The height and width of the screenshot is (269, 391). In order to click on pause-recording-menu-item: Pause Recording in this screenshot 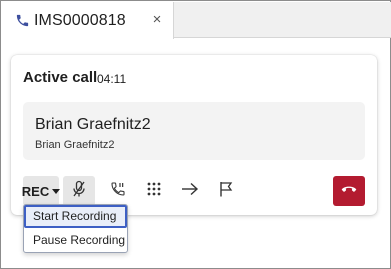, I will do `click(75, 240)`.